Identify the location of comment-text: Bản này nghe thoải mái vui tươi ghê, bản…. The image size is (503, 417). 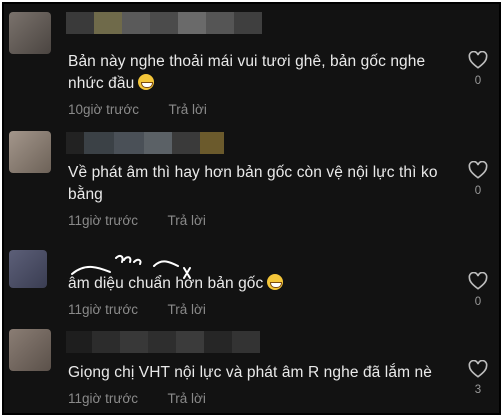
(246, 73).